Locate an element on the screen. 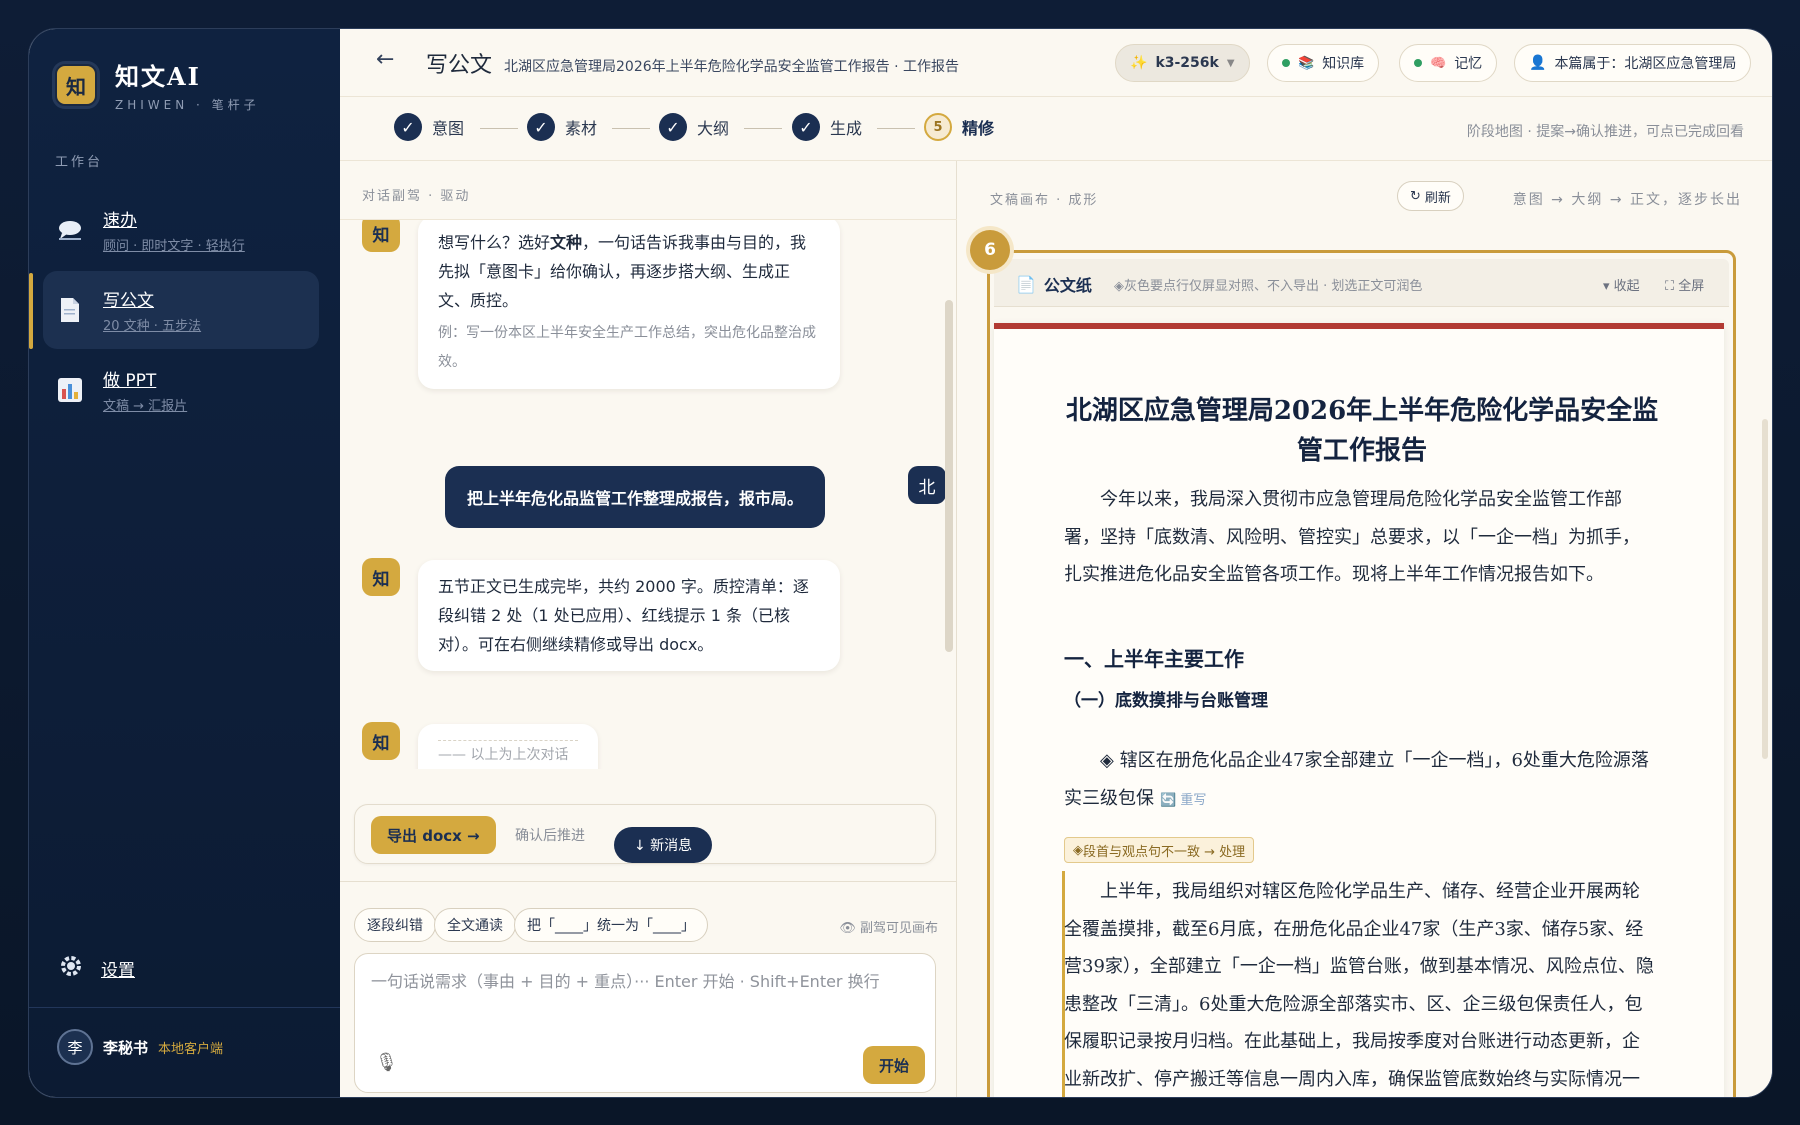 This screenshot has width=1800, height=1125. sidebar-item-label: 速办 is located at coordinates (120, 221).